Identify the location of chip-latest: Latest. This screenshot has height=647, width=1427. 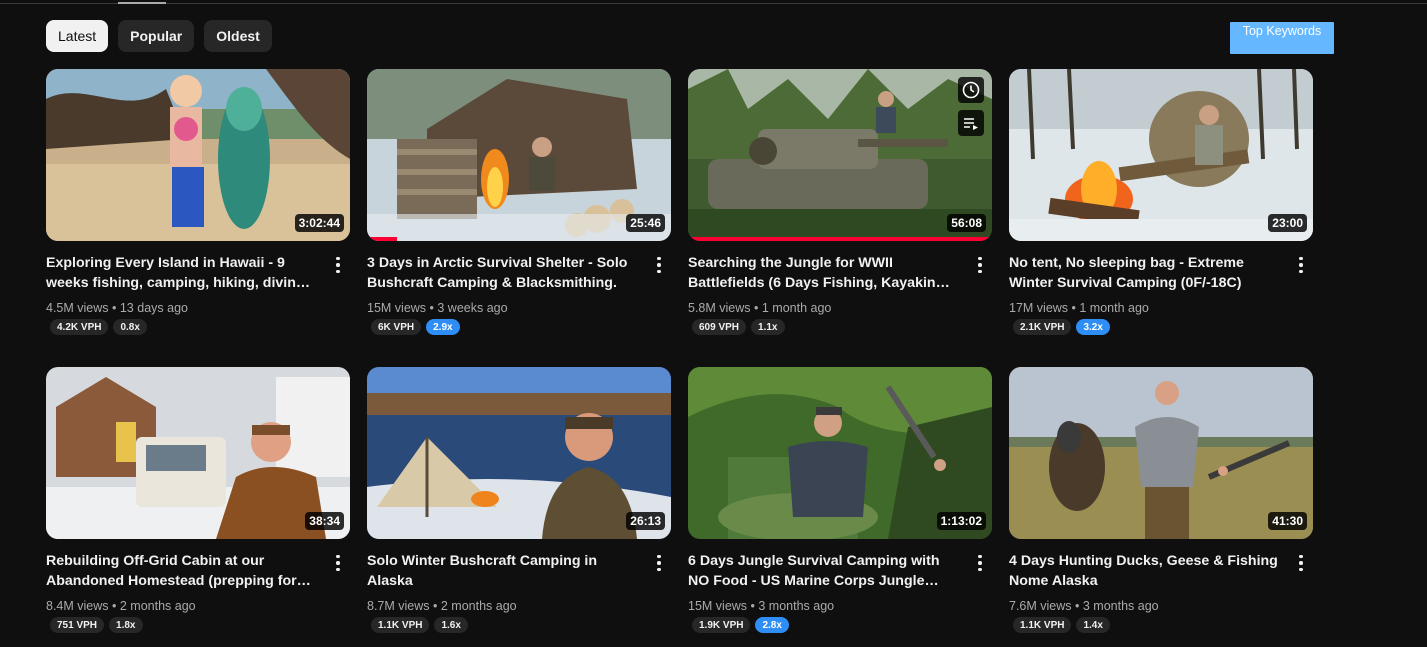
(77, 36).